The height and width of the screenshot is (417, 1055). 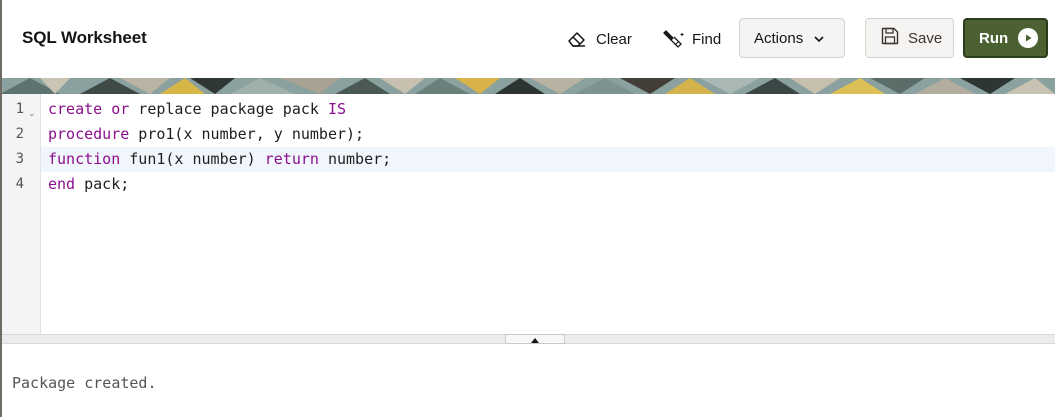 What do you see at coordinates (890, 38) in the screenshot?
I see `floppy-disk-icon` at bounding box center [890, 38].